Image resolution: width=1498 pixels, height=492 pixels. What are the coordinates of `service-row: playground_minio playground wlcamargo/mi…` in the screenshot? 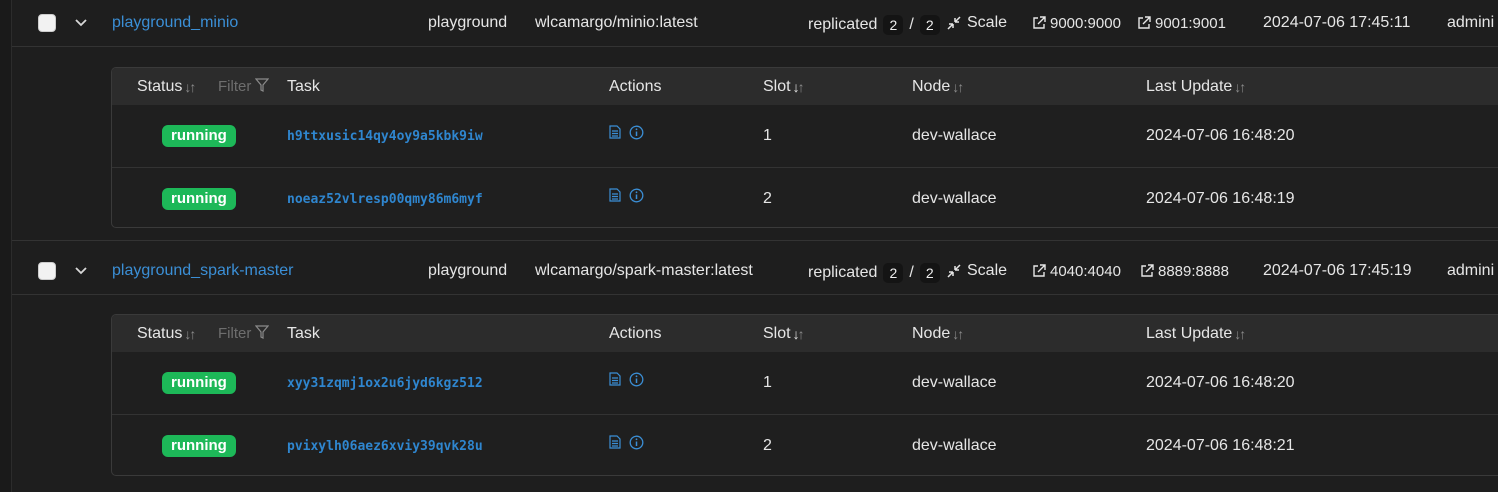 It's located at (755, 23).